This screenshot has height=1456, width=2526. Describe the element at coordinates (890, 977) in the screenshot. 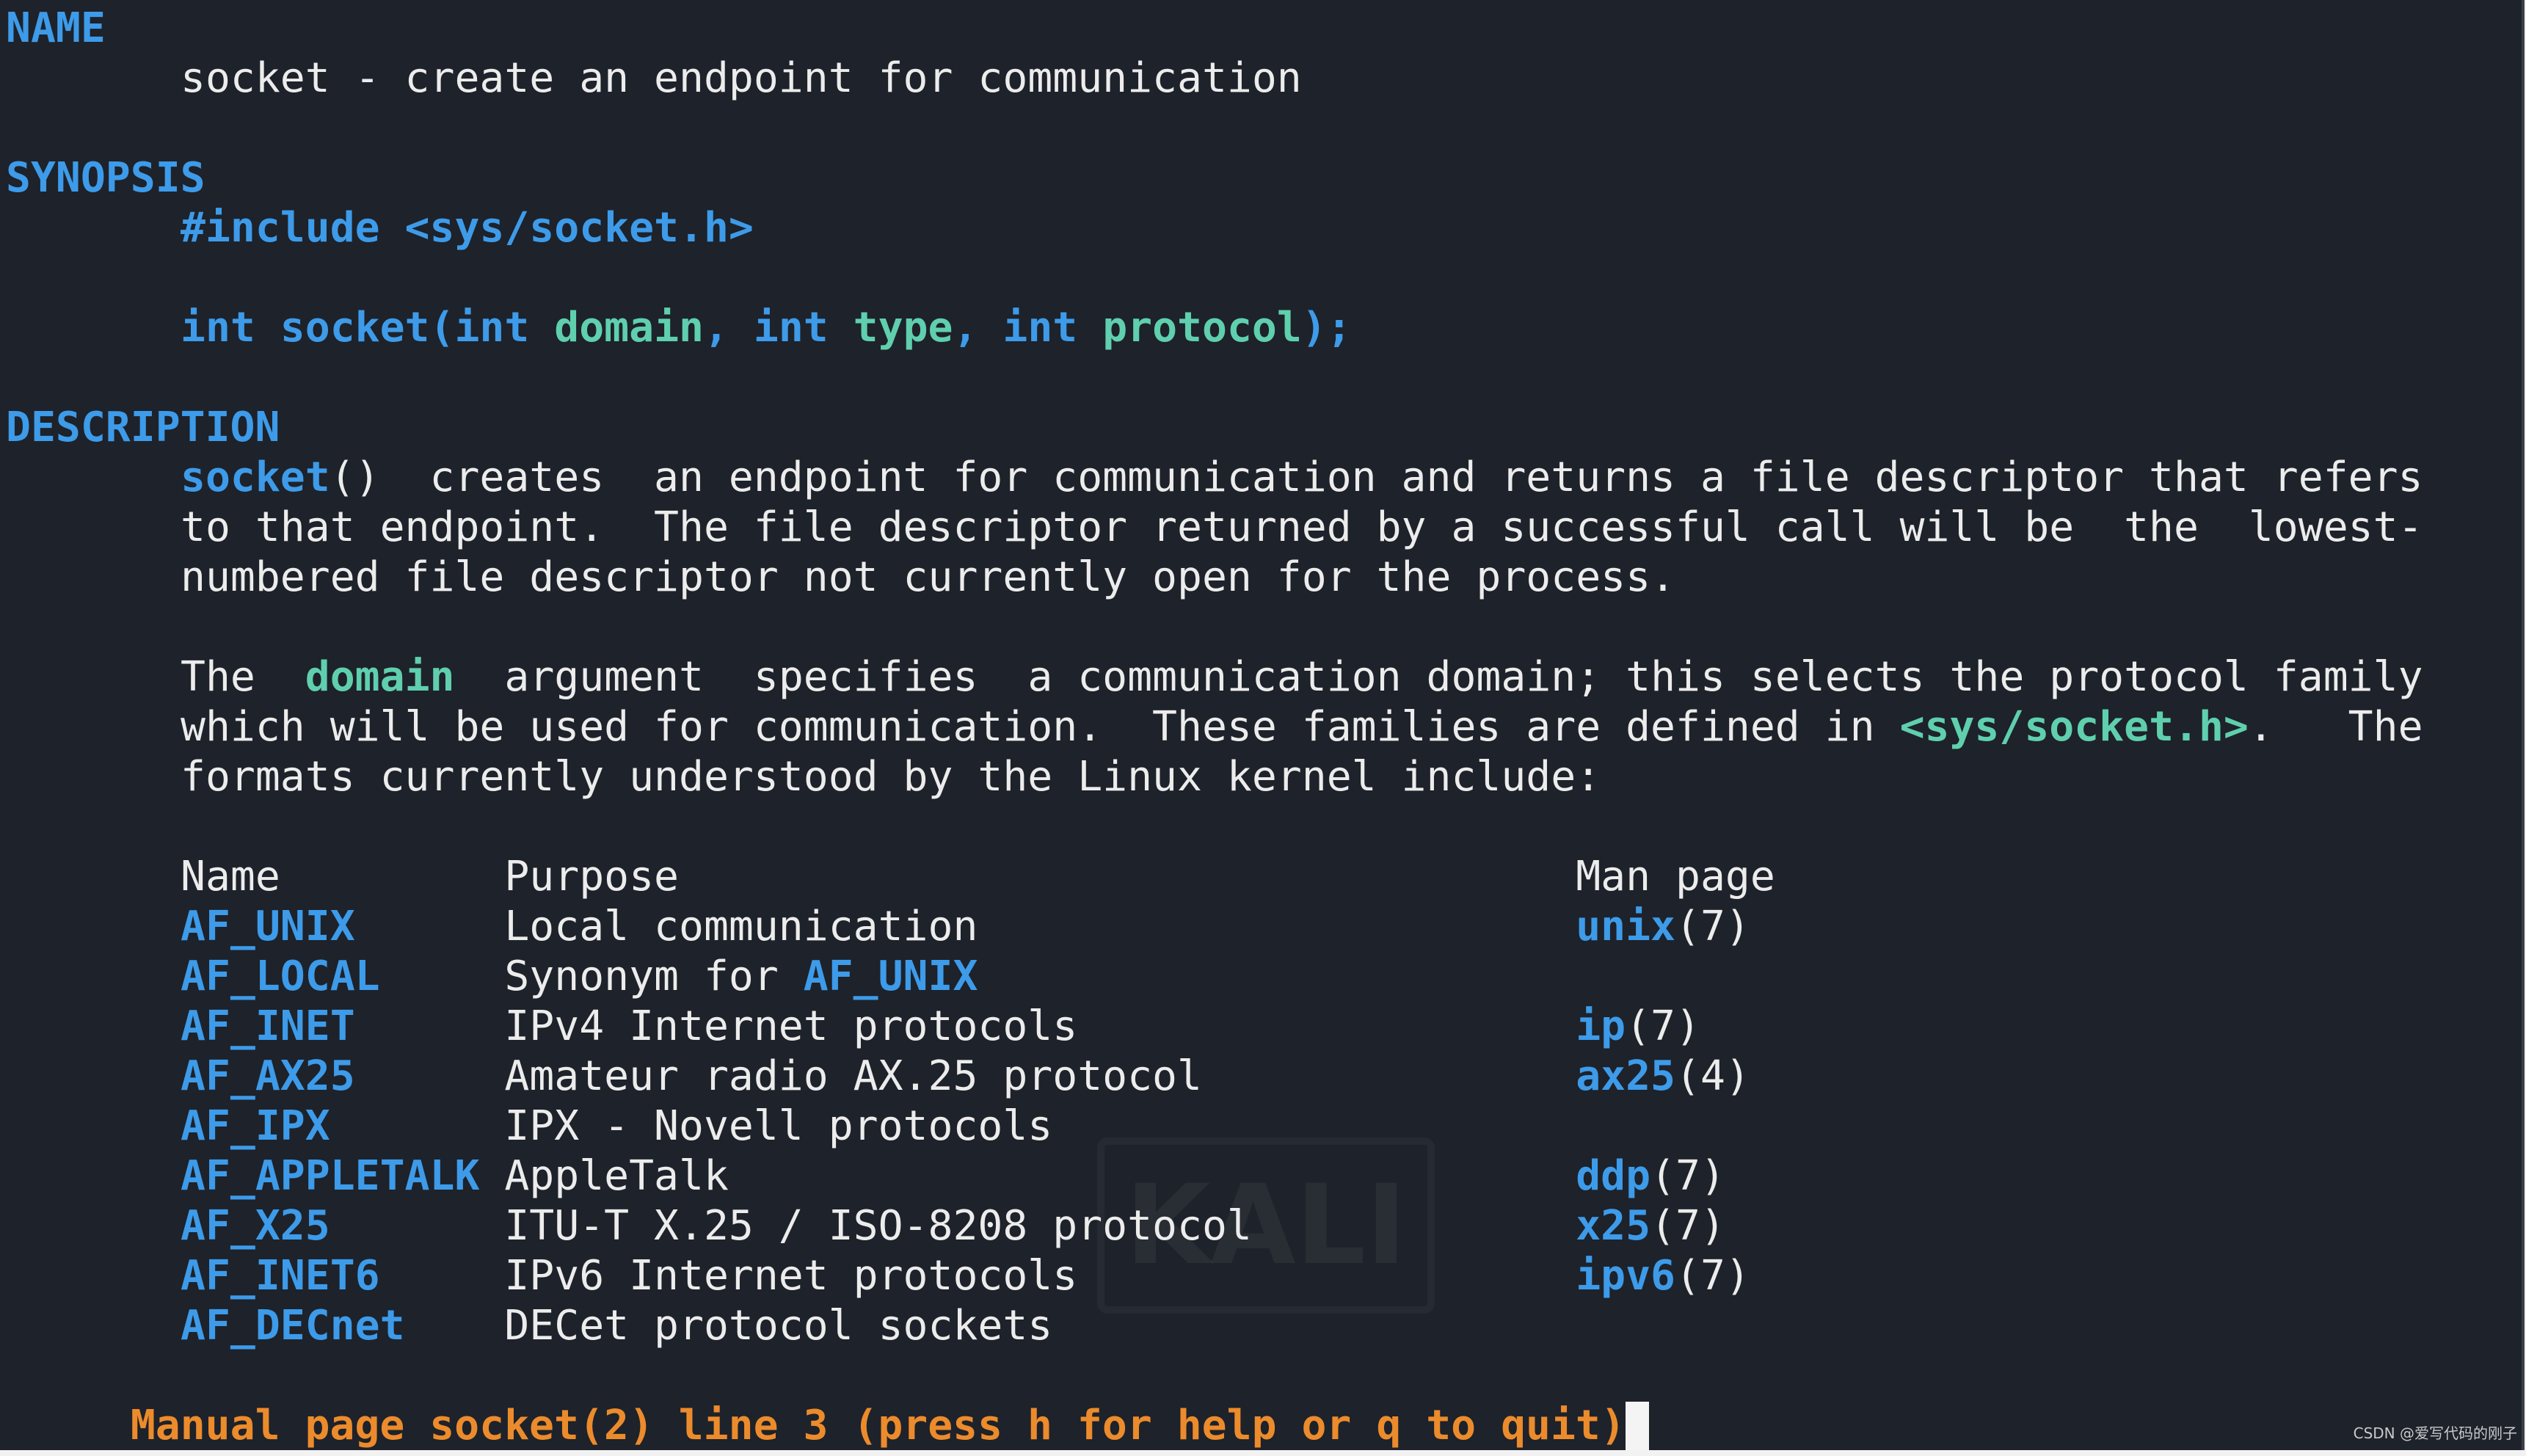

I see `purpose-text: AF_UNIX` at that location.